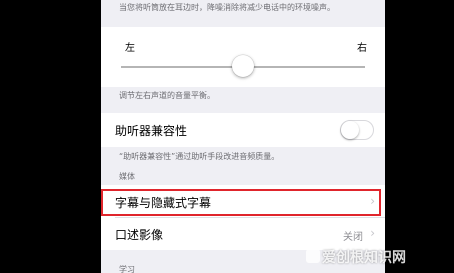 This screenshot has width=454, height=273. I want to click on noise-cancel-note: 当您将听筒放在耳边时，降噪消除将减少电话中的环境噪声。, so click(227, 7).